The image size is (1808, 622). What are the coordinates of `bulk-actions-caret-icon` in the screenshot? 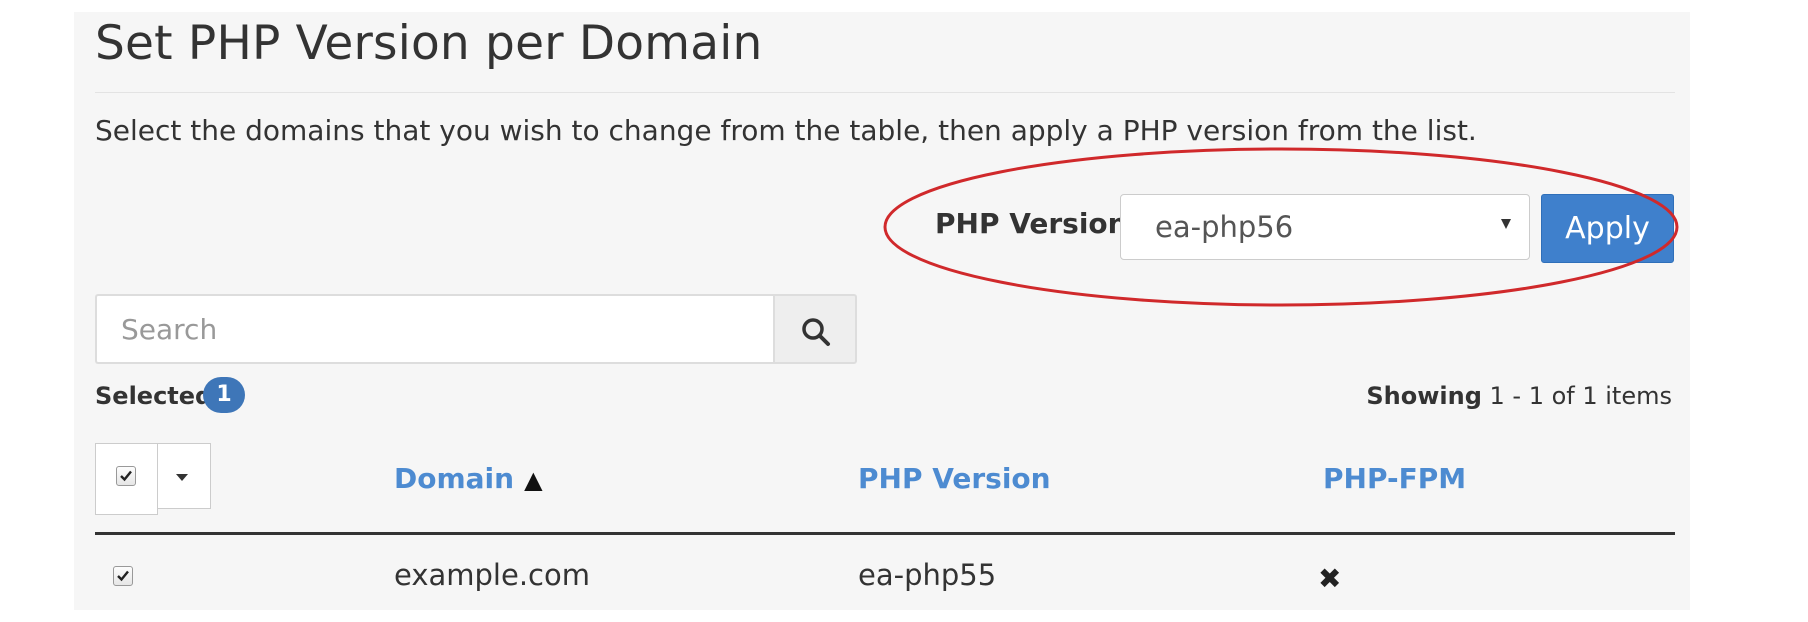 It's located at (182, 477).